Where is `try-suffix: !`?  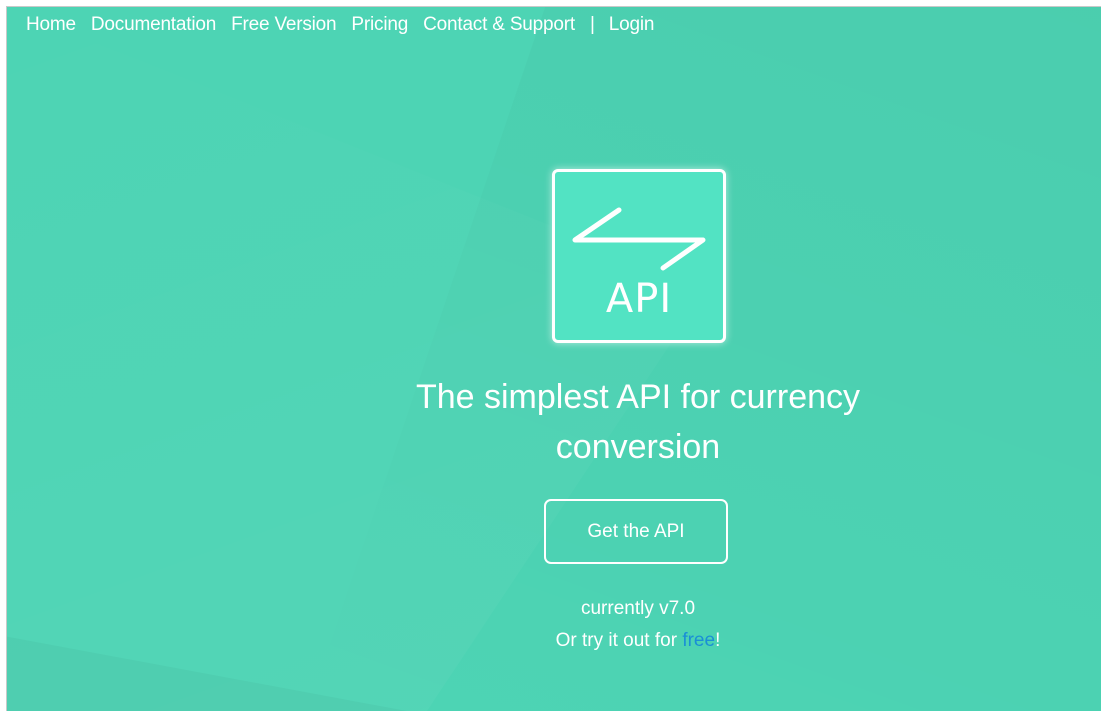 try-suffix: ! is located at coordinates (718, 640).